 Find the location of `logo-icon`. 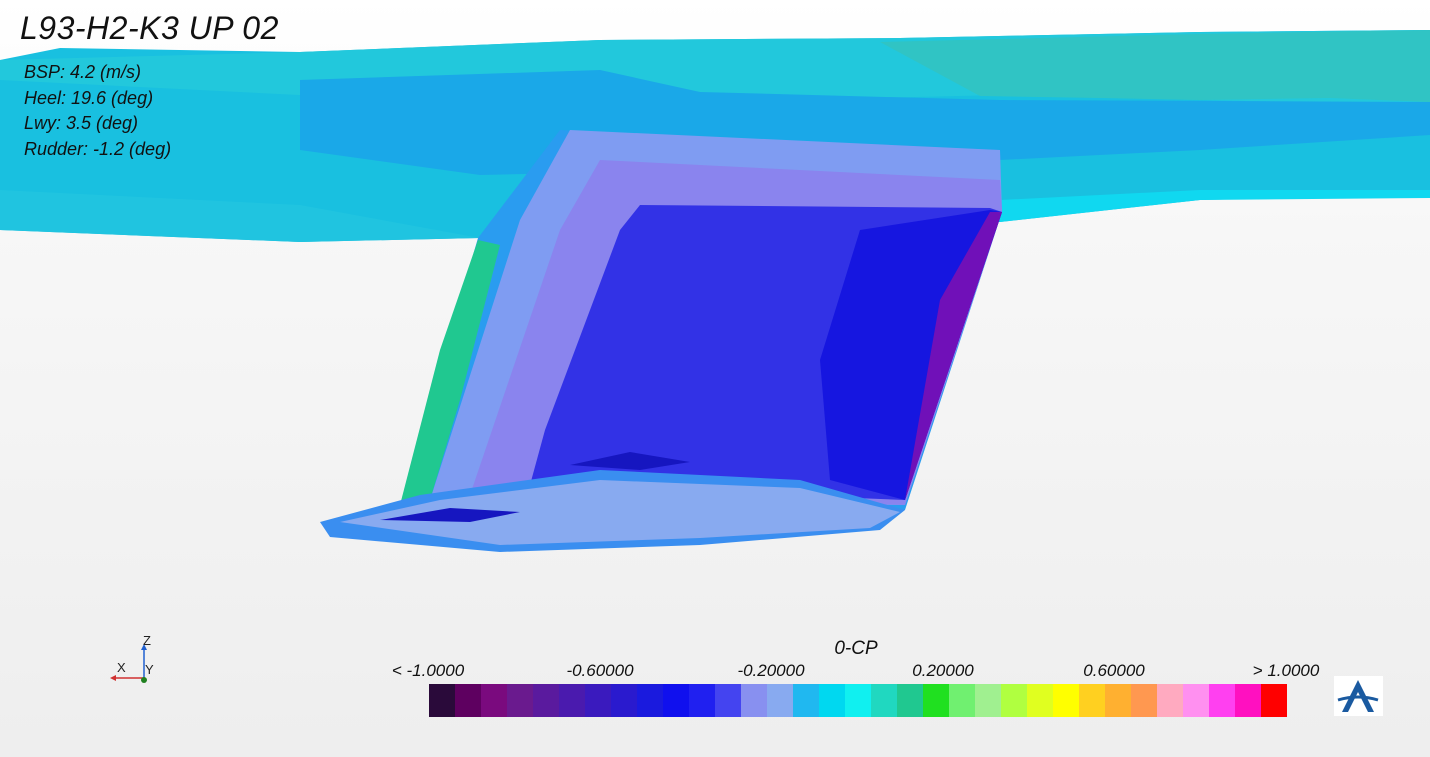

logo-icon is located at coordinates (1358, 696).